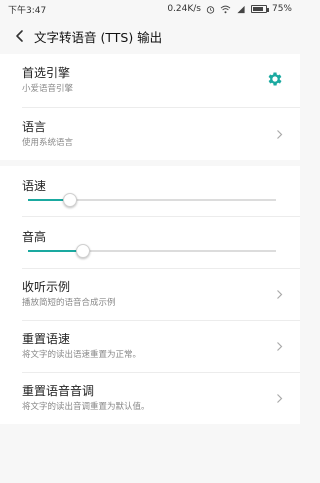 The height and width of the screenshot is (483, 320). What do you see at coordinates (69, 303) in the screenshot?
I see `listen-sample-desc: 播放简短的语音合成示例` at bounding box center [69, 303].